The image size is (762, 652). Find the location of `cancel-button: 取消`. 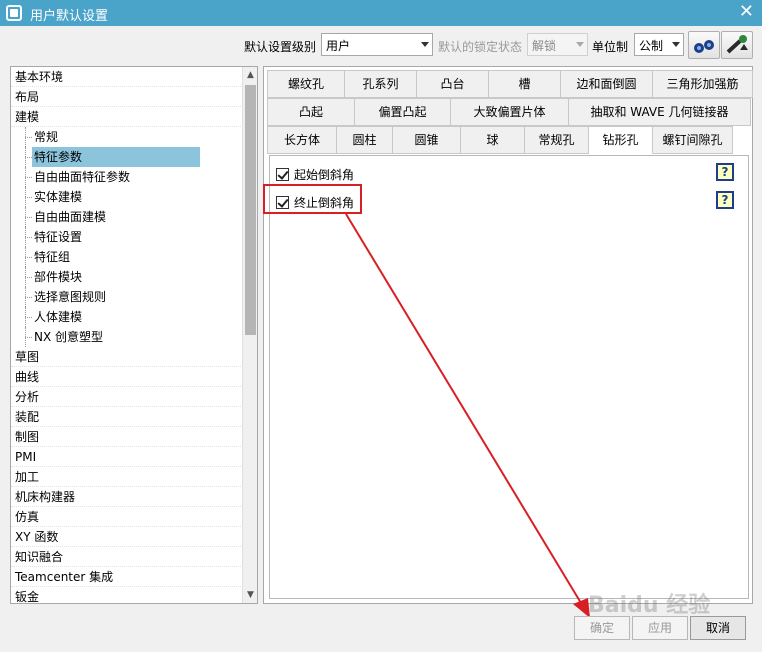

cancel-button: 取消 is located at coordinates (718, 628).